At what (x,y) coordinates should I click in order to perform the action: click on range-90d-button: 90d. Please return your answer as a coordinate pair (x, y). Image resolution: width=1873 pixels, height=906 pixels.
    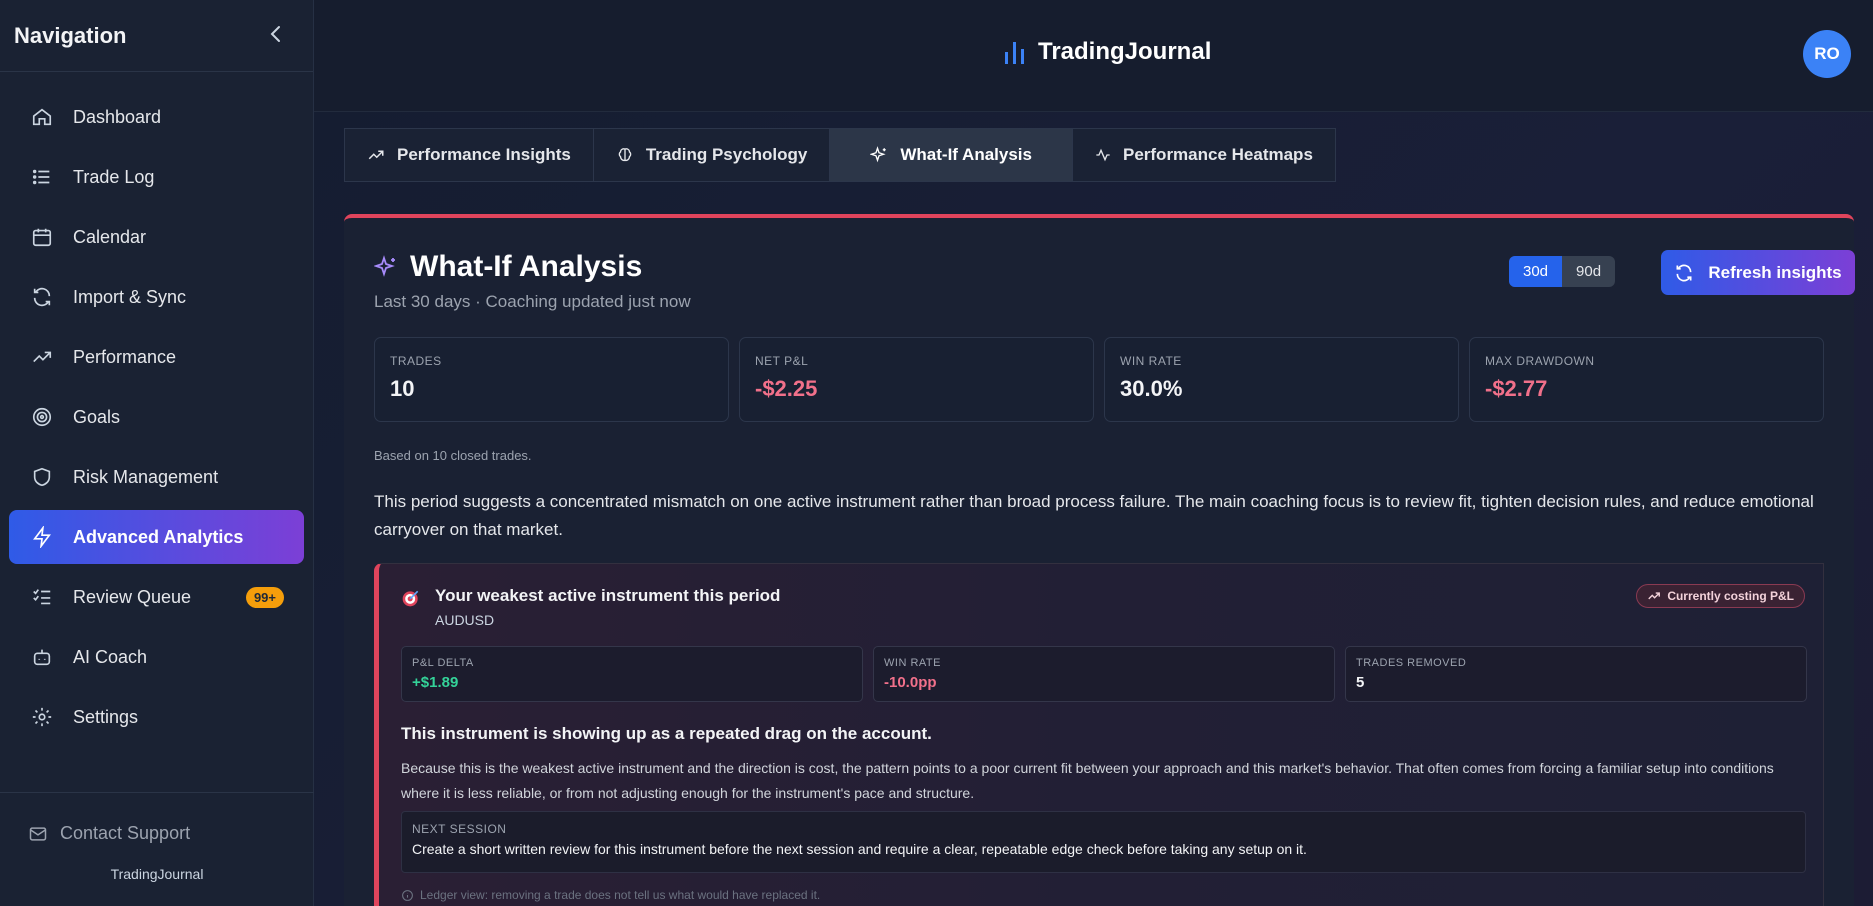
    Looking at the image, I should click on (1588, 271).